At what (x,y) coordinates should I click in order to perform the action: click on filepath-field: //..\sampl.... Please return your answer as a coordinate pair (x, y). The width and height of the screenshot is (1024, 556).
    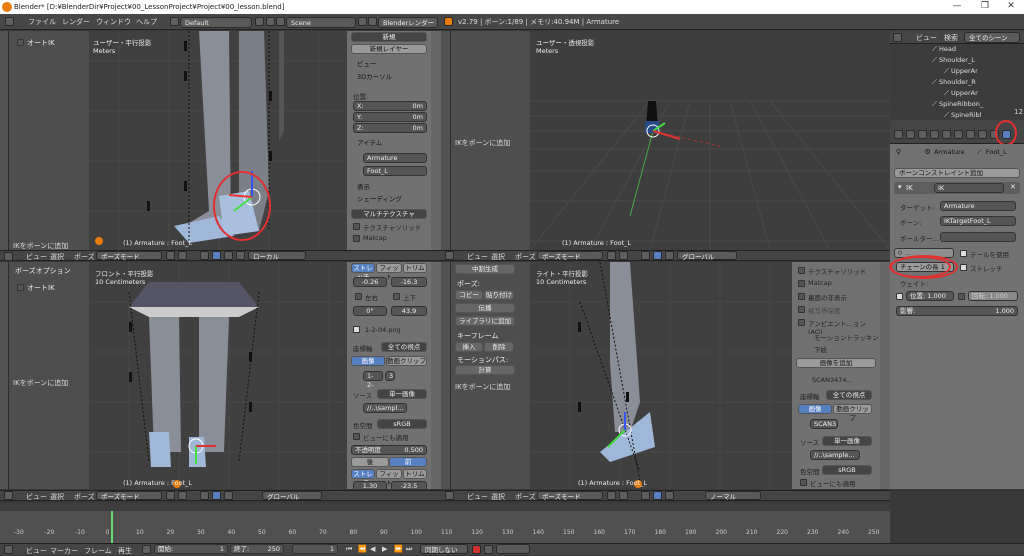
    Looking at the image, I should click on (385, 408).